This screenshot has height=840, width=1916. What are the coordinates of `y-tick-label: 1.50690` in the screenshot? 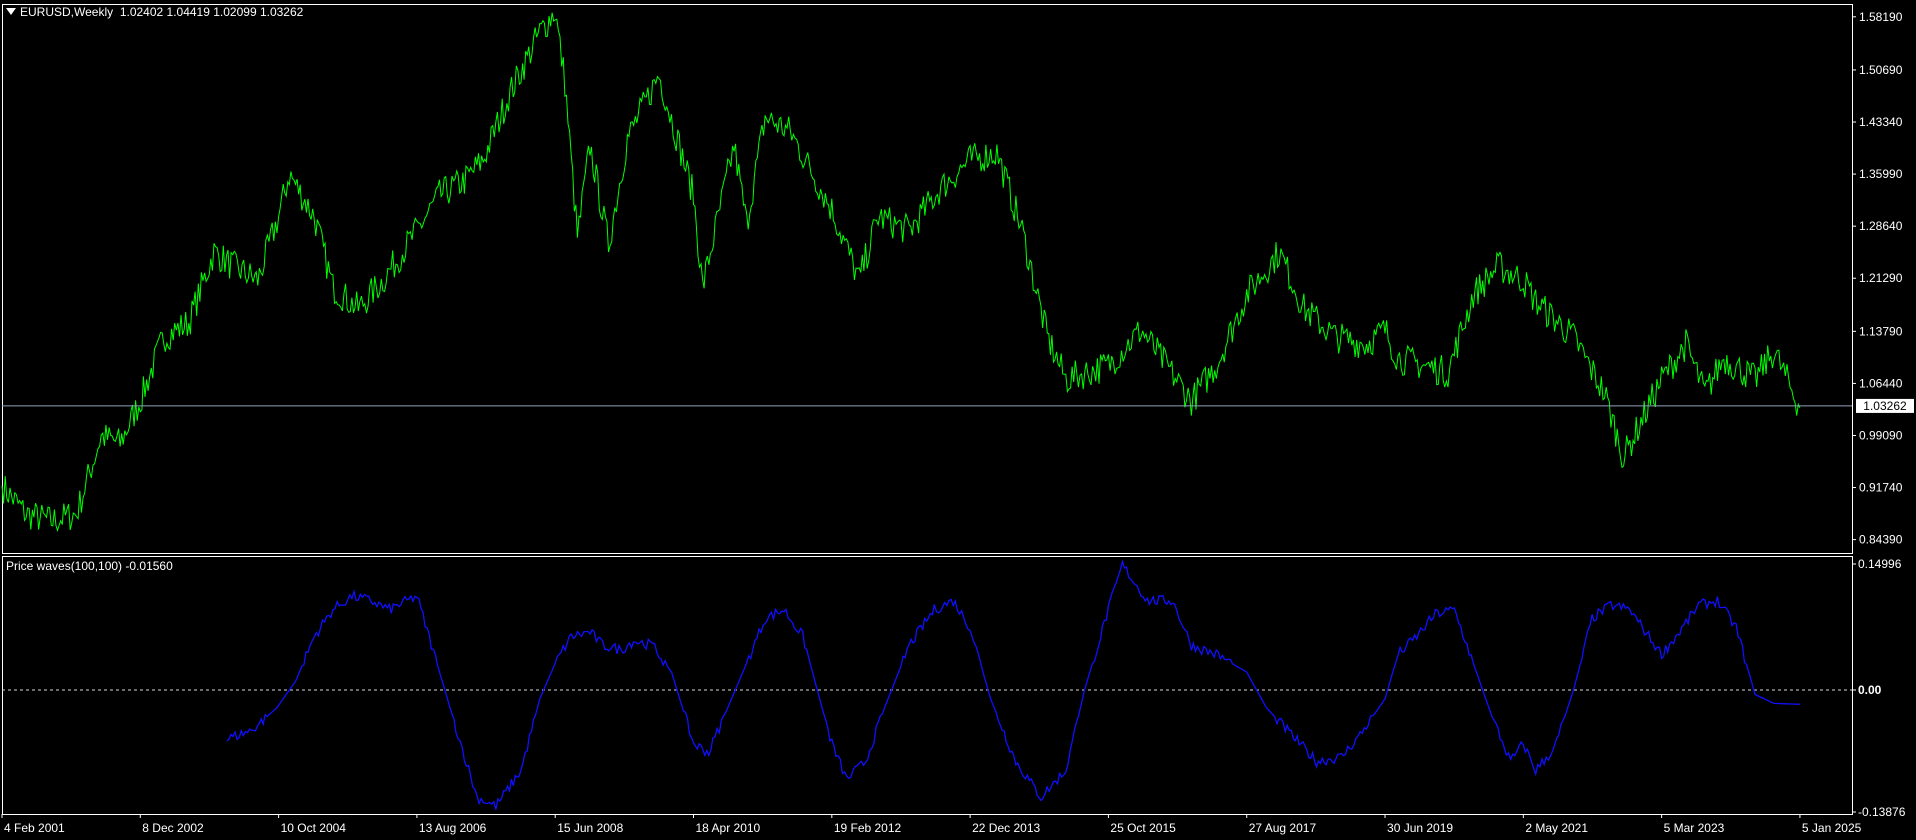 It's located at (1881, 70).